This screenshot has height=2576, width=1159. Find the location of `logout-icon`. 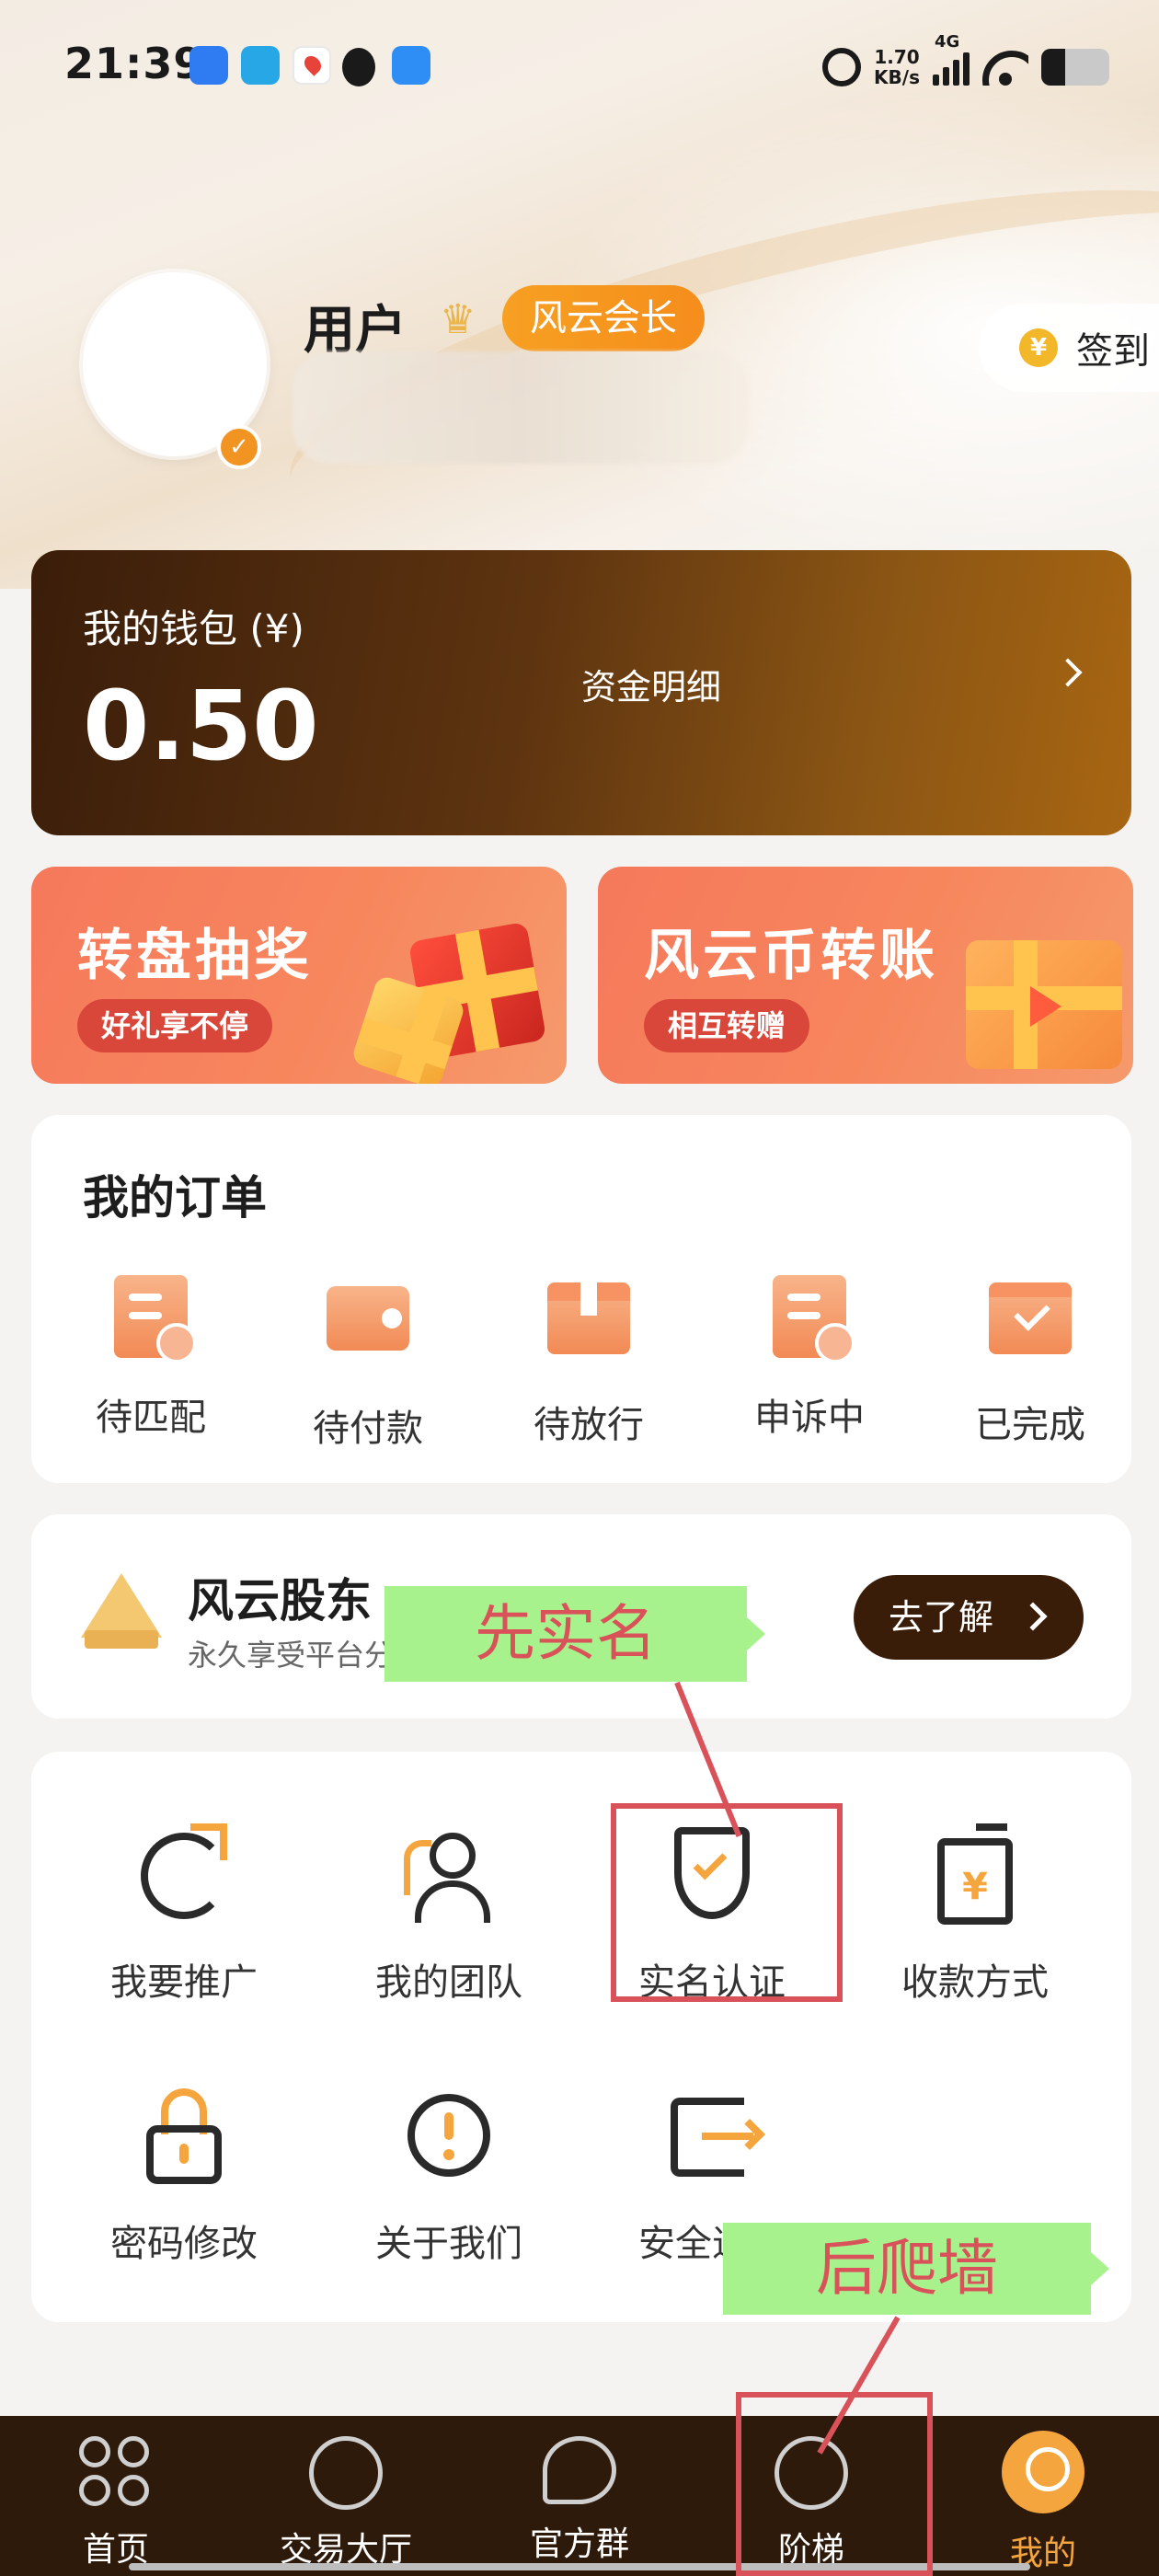

logout-icon is located at coordinates (713, 2135).